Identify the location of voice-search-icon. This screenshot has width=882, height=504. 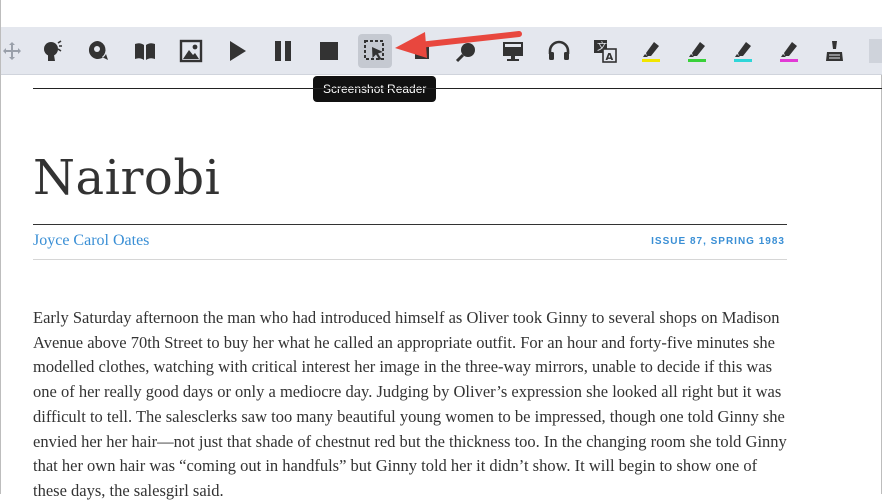
(98, 51).